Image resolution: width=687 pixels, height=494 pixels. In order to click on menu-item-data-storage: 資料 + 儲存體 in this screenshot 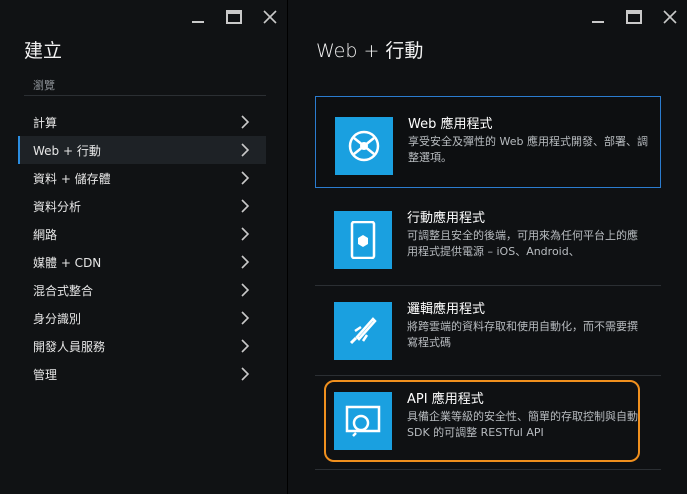, I will do `click(142, 178)`.